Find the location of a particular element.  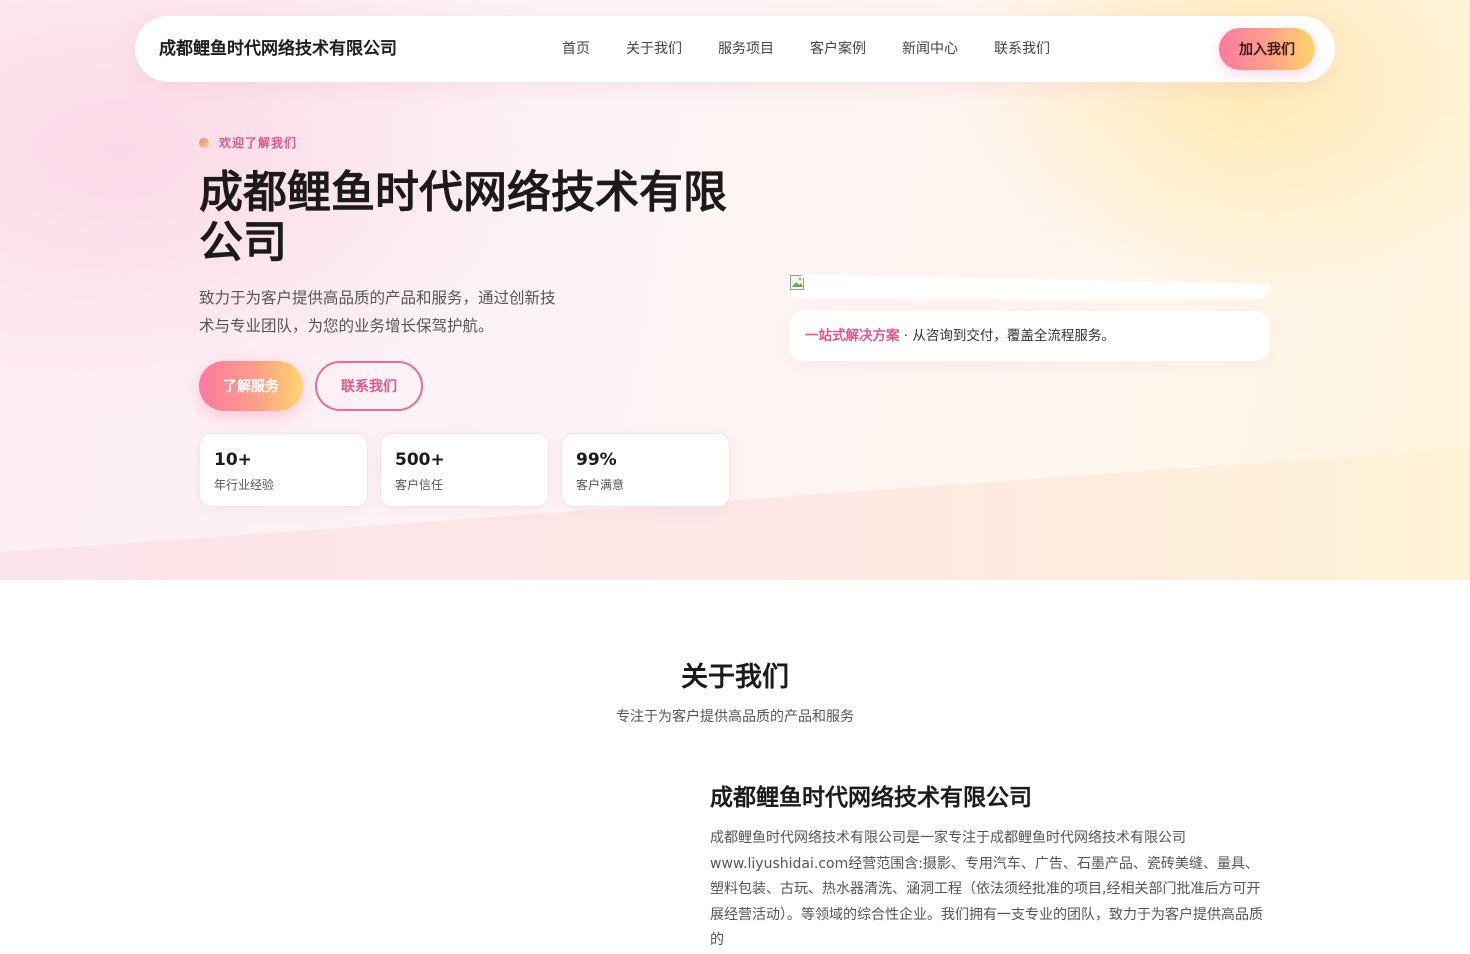

hero-note-card: 一站式解决方案 · 从咨询到交付，覆盖全流程服务。 is located at coordinates (1029, 336).